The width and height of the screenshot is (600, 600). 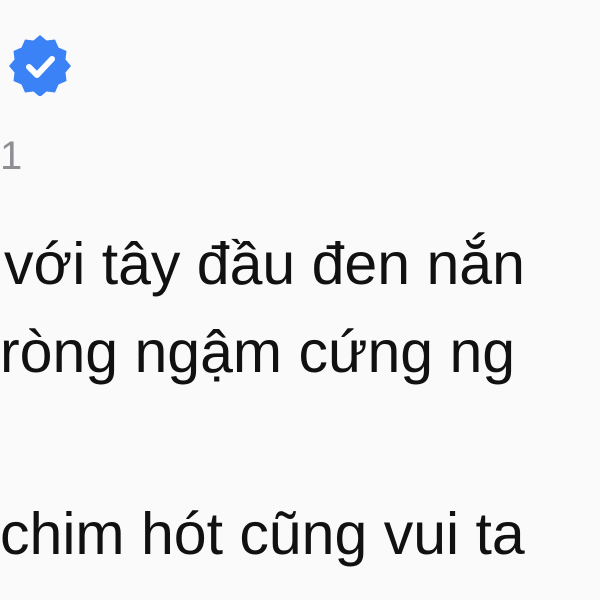 What do you see at coordinates (262, 534) in the screenshot?
I see `post-text-line-3: chim hót cũng vui ta` at bounding box center [262, 534].